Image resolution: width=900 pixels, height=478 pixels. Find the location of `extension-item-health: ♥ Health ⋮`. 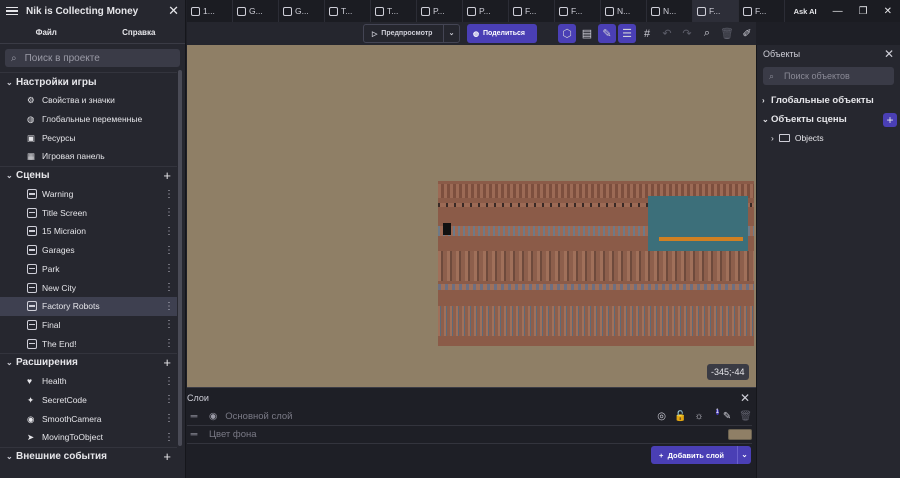

extension-item-health: ♥ Health ⋮ is located at coordinates (88, 381).